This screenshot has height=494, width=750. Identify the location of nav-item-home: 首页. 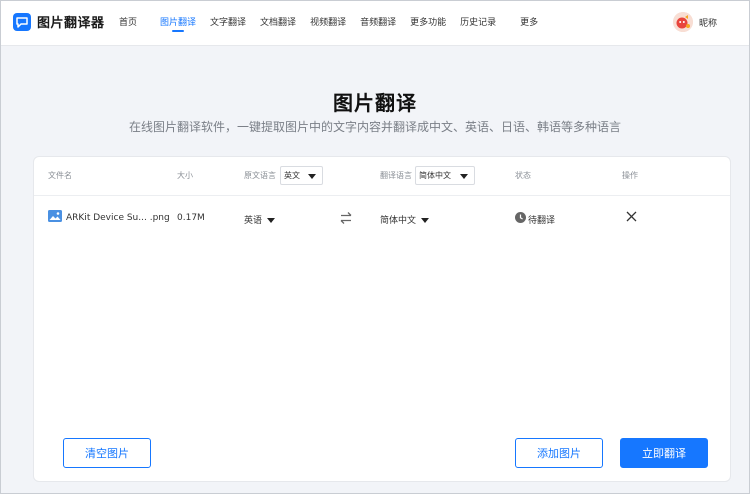
(128, 23).